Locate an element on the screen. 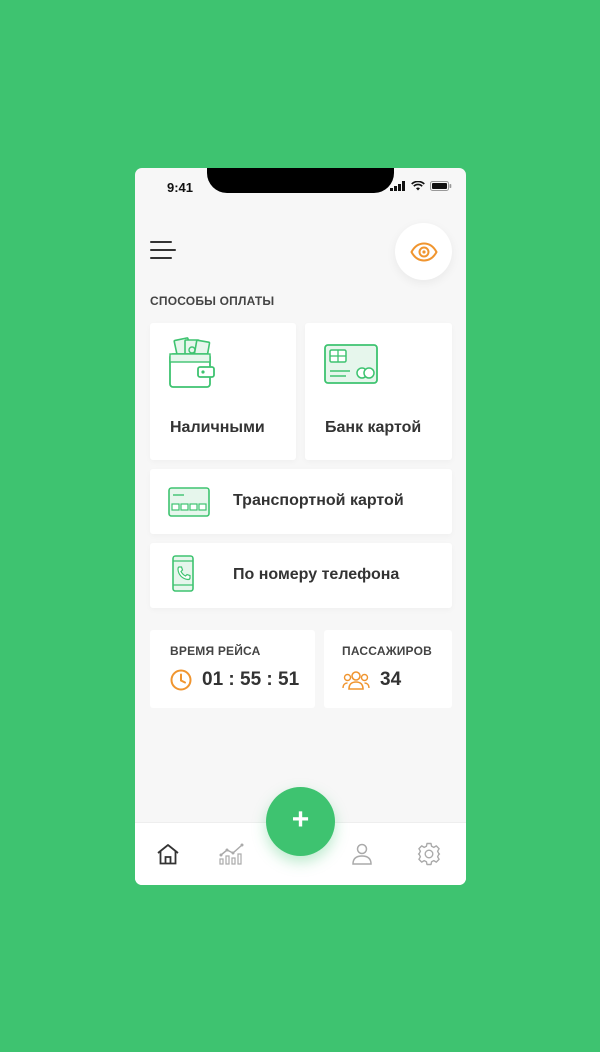 This screenshot has height=1052, width=600. section-title: СПОСОБЫ ОПЛАТЫ is located at coordinates (212, 301).